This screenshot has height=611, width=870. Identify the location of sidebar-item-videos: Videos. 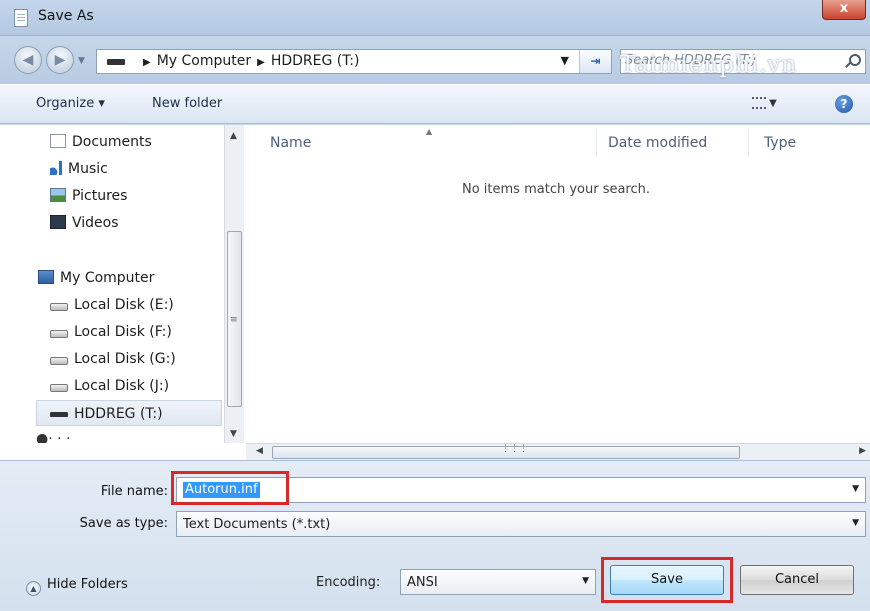
(84, 223).